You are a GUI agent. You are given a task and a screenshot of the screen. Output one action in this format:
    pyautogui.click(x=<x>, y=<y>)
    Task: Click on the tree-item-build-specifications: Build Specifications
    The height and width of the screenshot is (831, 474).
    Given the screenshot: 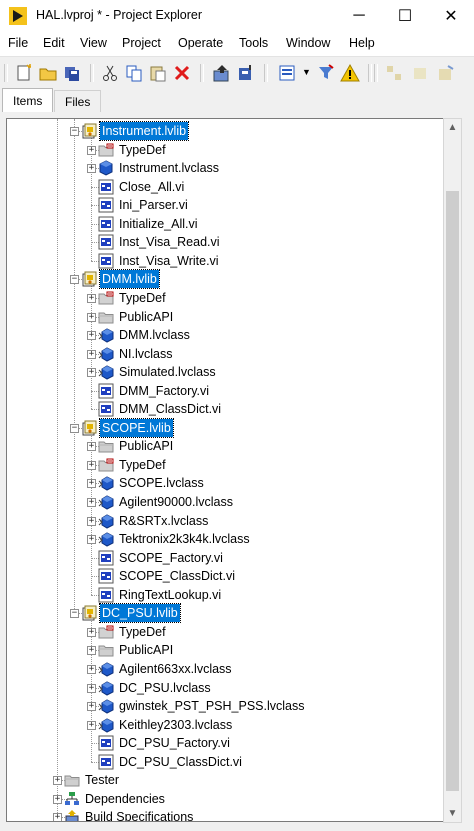 What is the action you would take?
    pyautogui.click(x=139, y=814)
    